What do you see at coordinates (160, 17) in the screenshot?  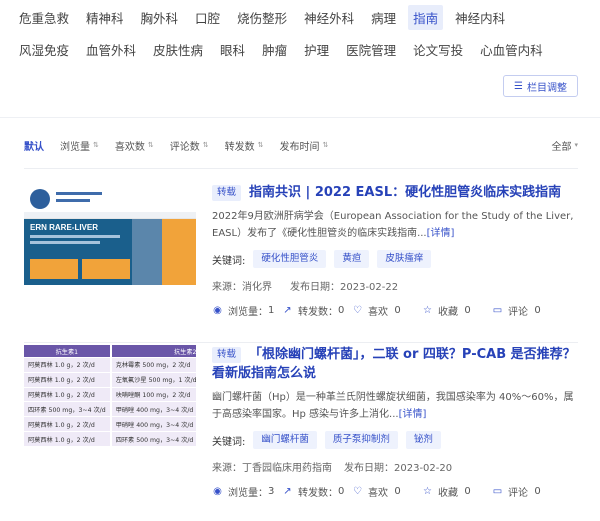 I see `category-tab: 胸外科` at bounding box center [160, 17].